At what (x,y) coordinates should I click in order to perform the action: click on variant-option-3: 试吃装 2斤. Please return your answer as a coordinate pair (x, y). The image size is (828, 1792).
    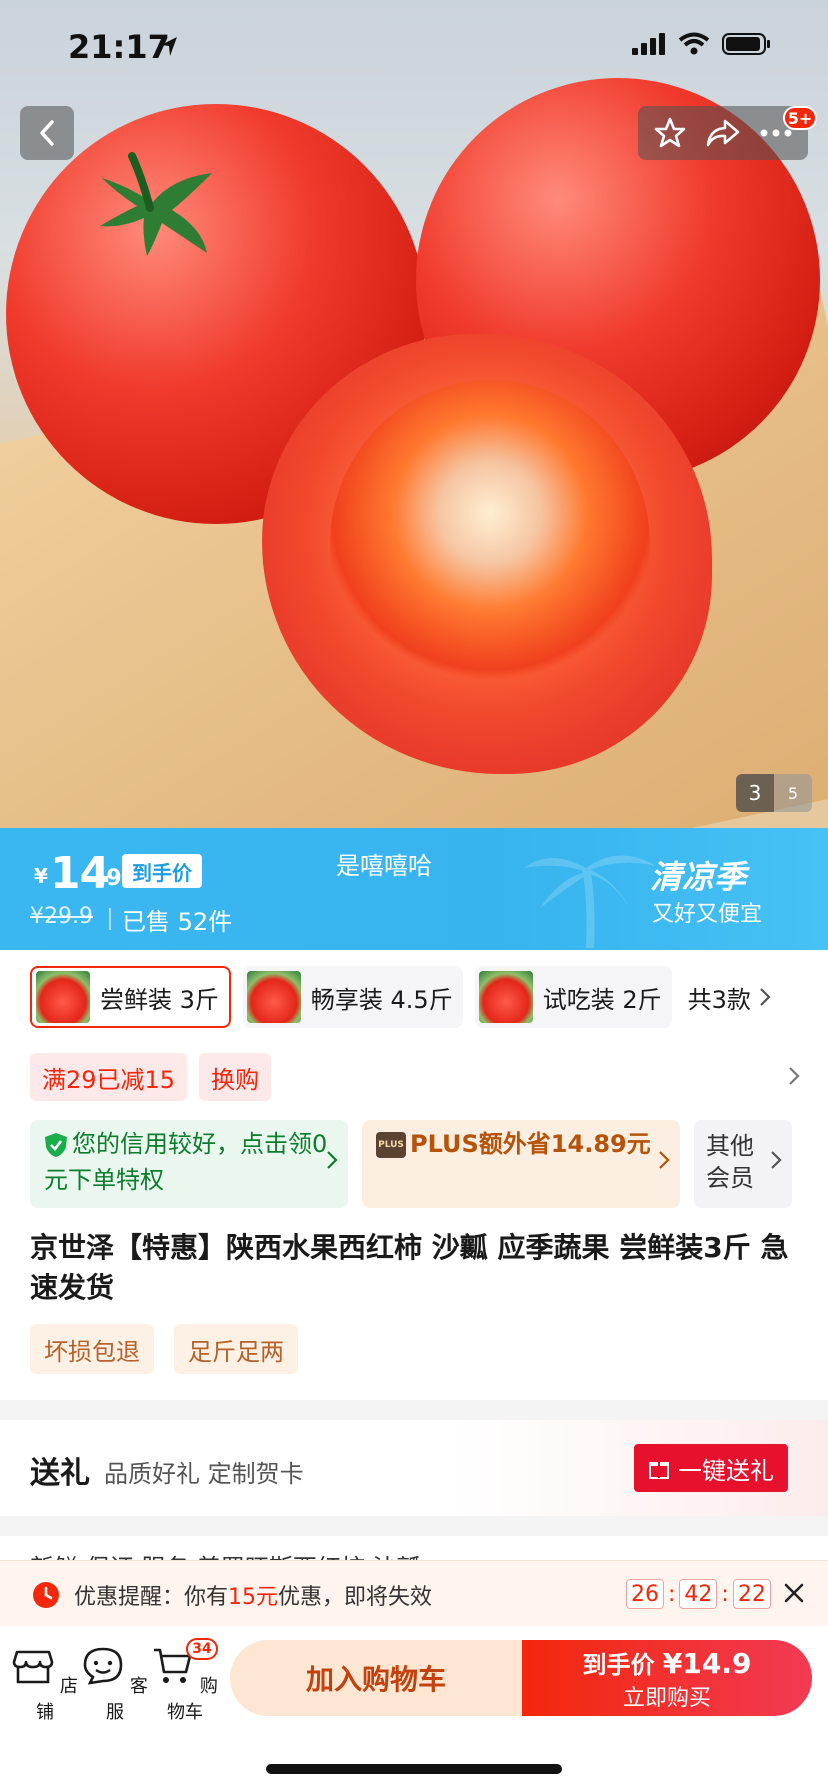
    Looking at the image, I should click on (573, 997).